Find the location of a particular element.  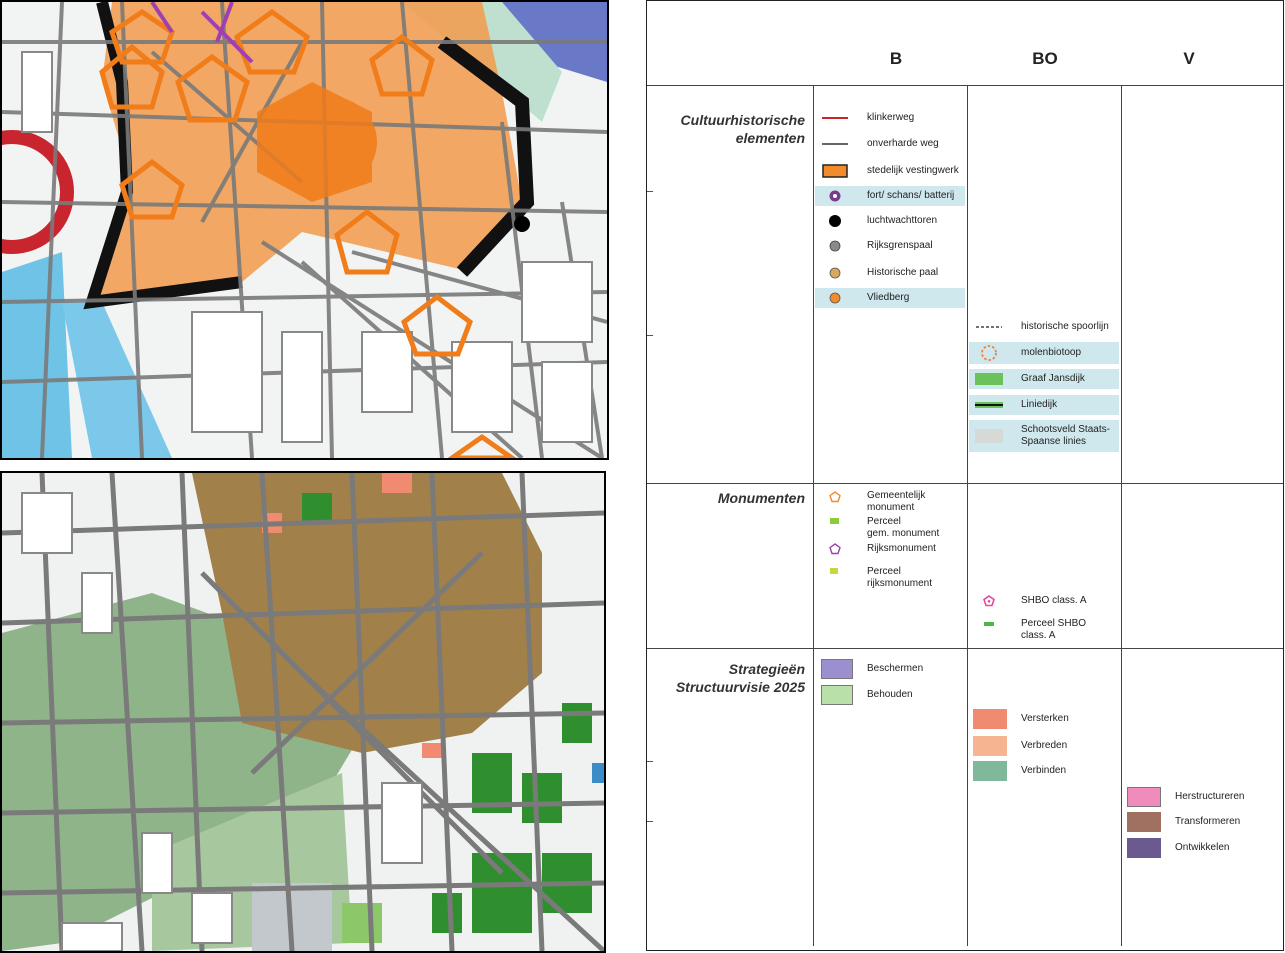

legend-item-molenbiotoop: molenbiotoop is located at coordinates (1044, 353).